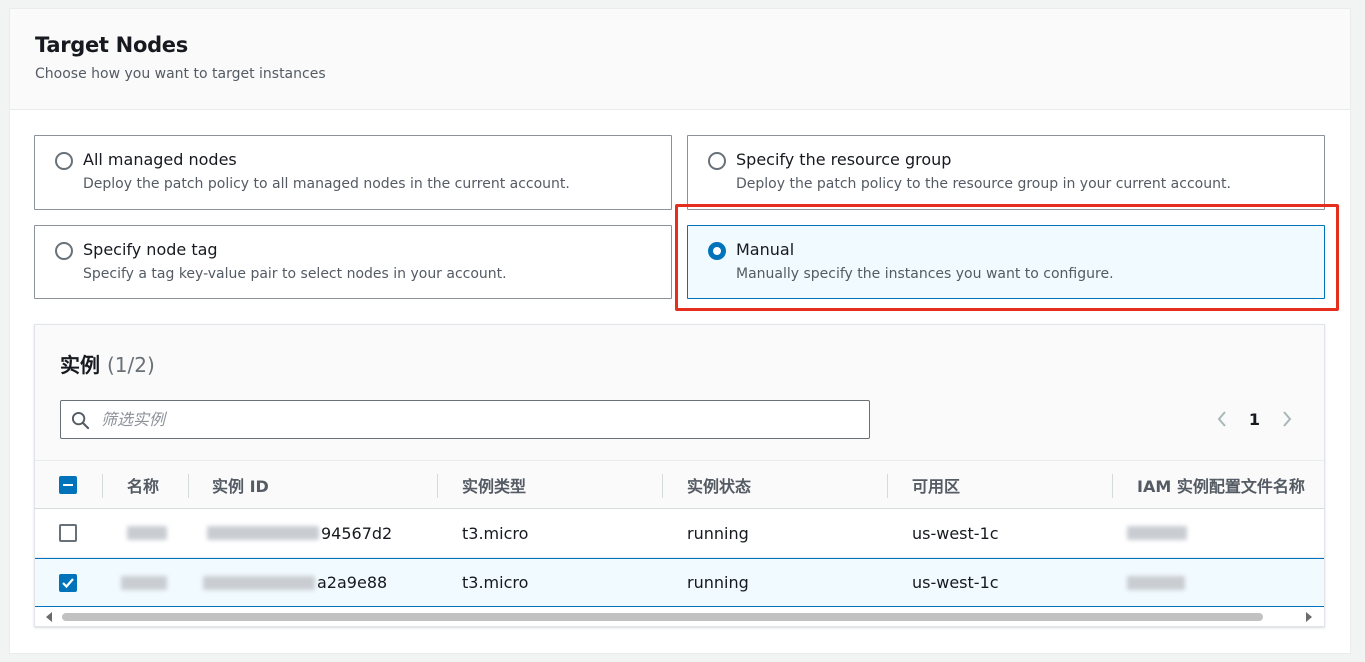  What do you see at coordinates (844, 159) in the screenshot?
I see `option-title: Specify the resource group` at bounding box center [844, 159].